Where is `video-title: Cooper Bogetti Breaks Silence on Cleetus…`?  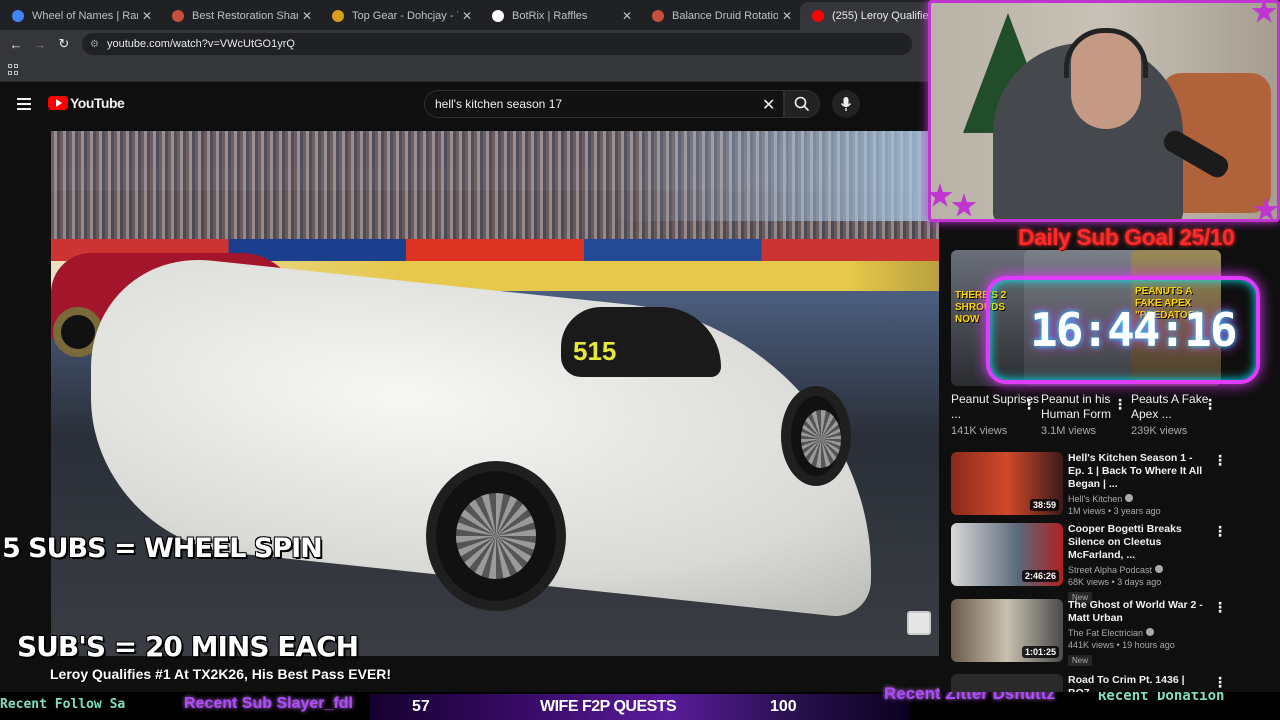
video-title: Cooper Bogetti Breaks Silence on Cleetus… is located at coordinates (1125, 542).